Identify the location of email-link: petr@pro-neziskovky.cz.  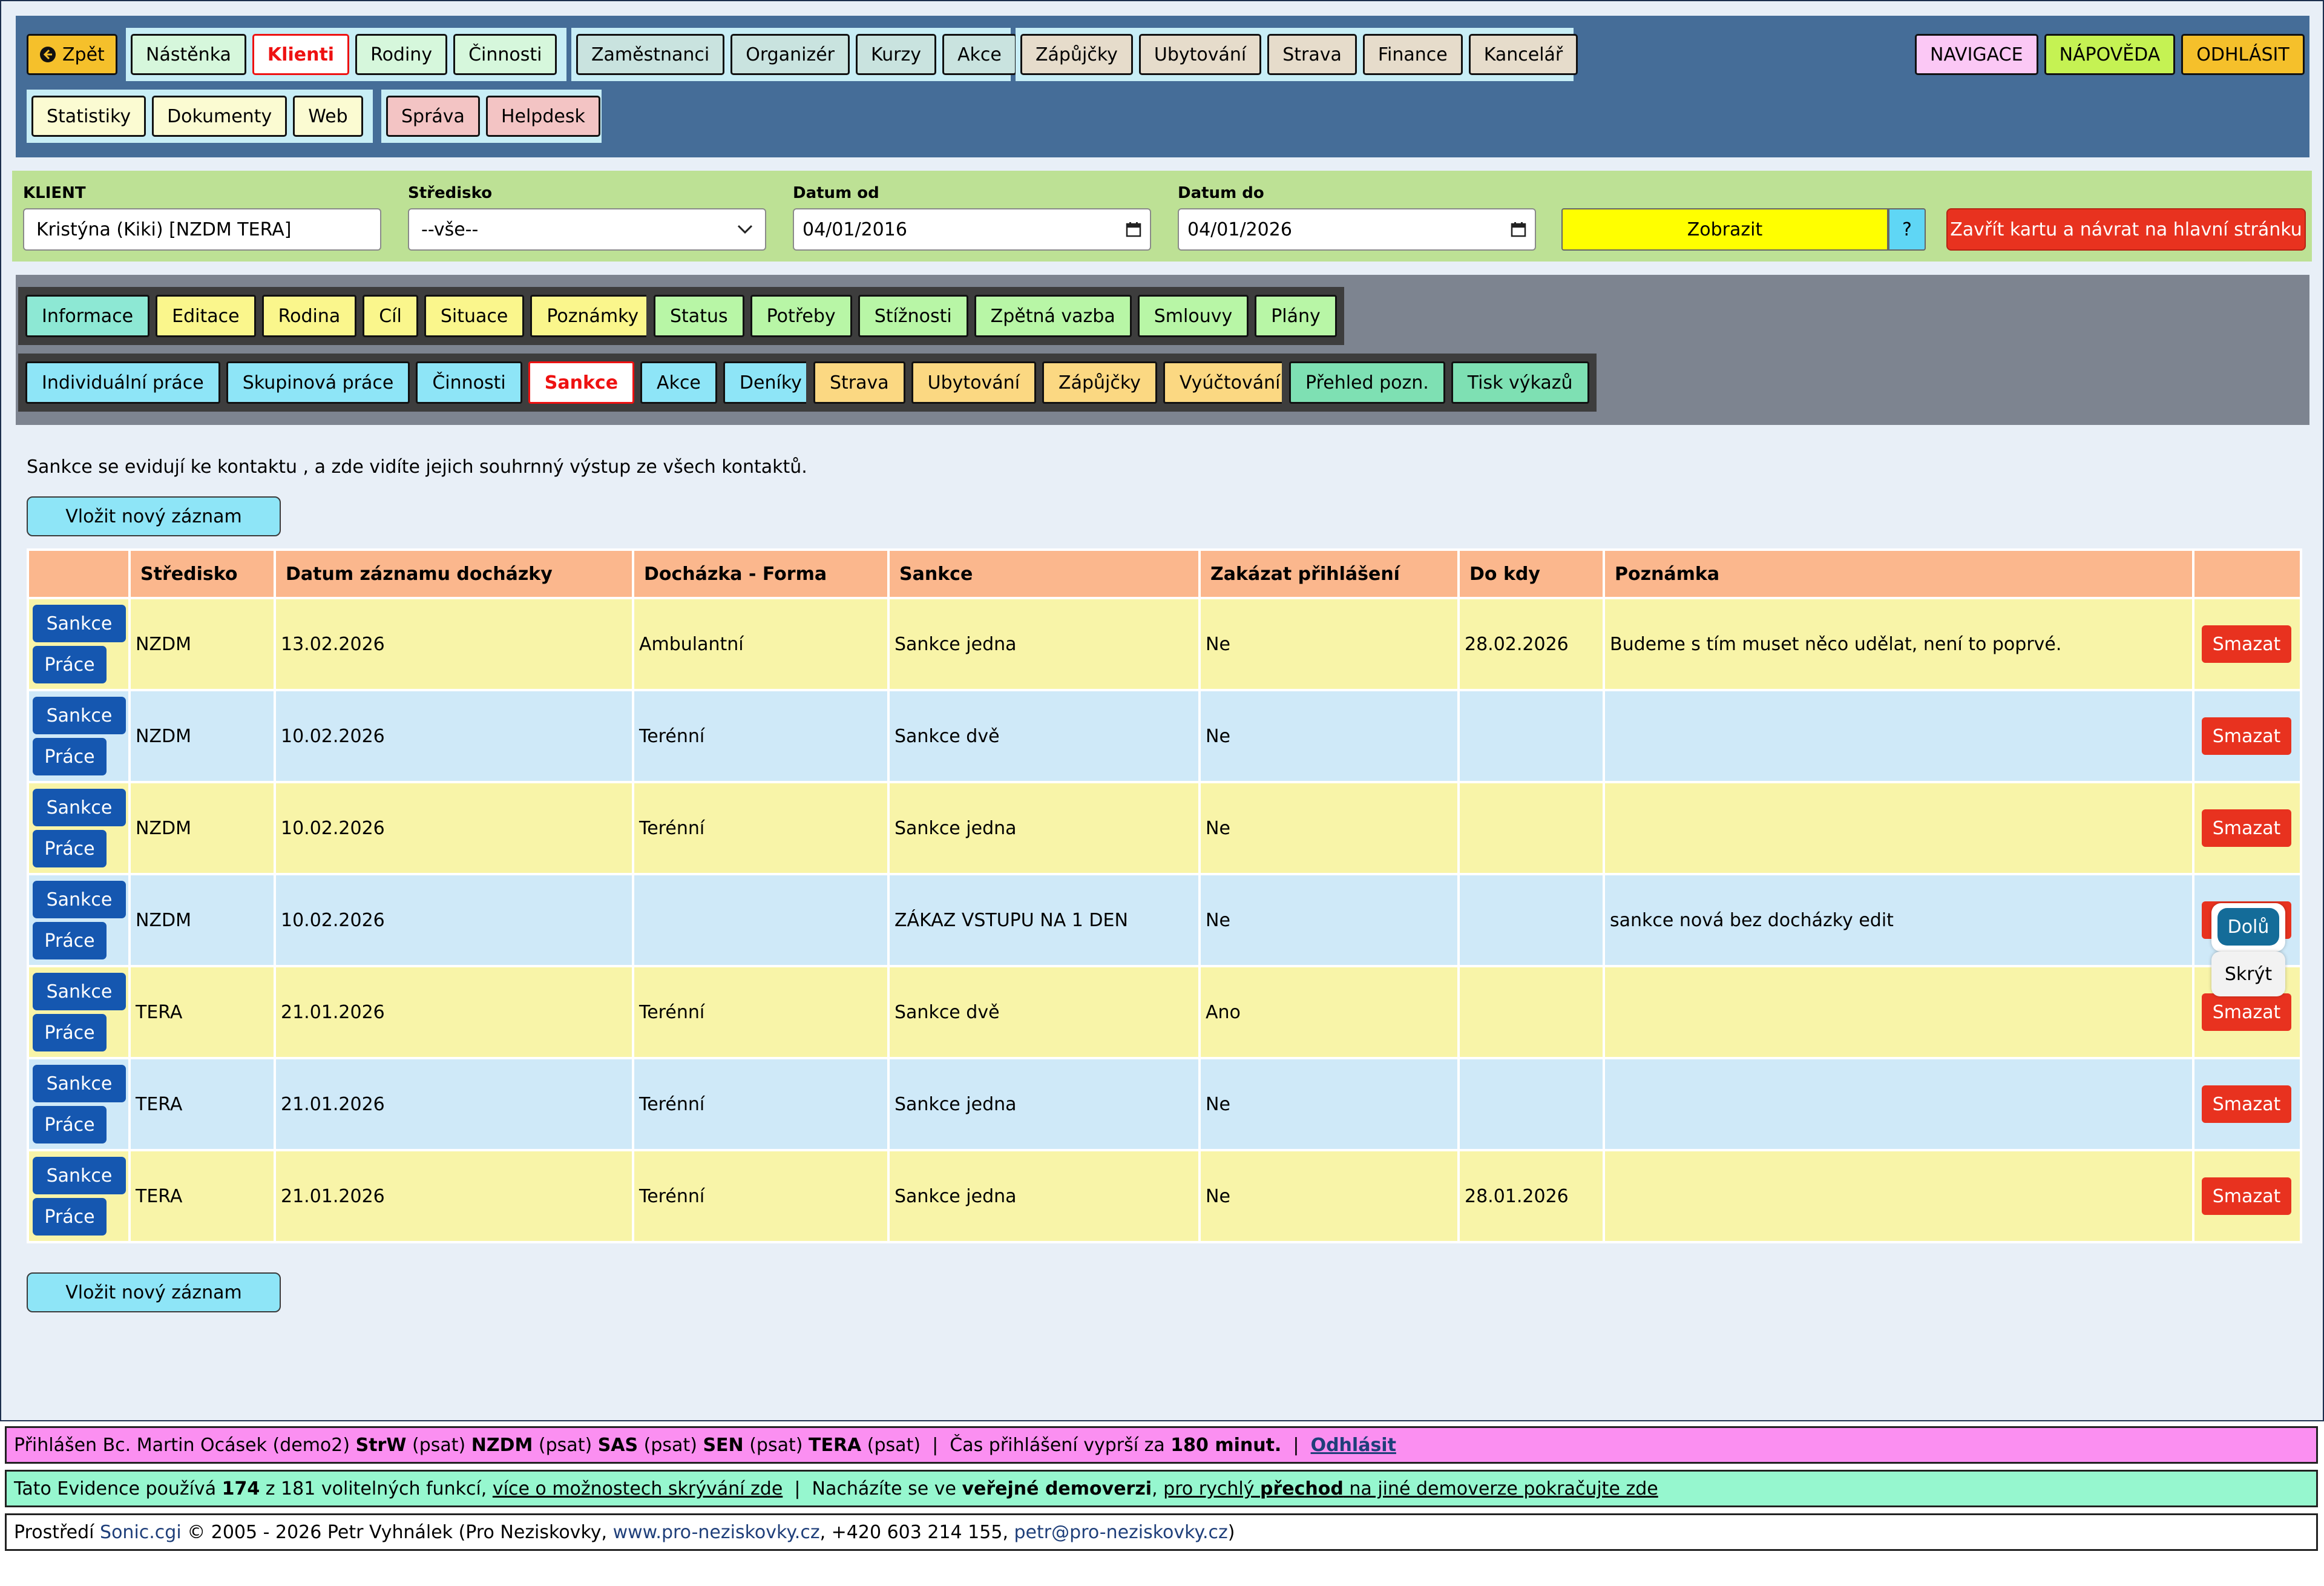
(1121, 1532).